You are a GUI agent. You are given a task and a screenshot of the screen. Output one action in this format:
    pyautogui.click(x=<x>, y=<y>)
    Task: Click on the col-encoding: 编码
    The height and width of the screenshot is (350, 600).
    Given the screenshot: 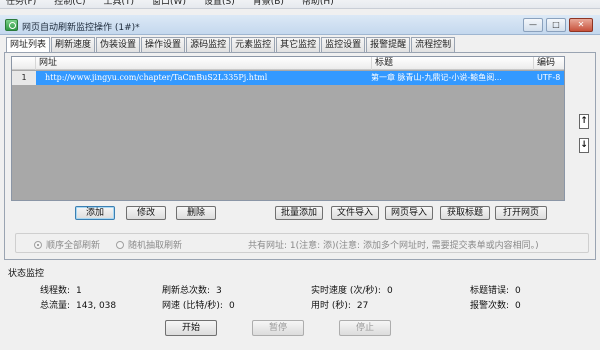 What is the action you would take?
    pyautogui.click(x=549, y=63)
    